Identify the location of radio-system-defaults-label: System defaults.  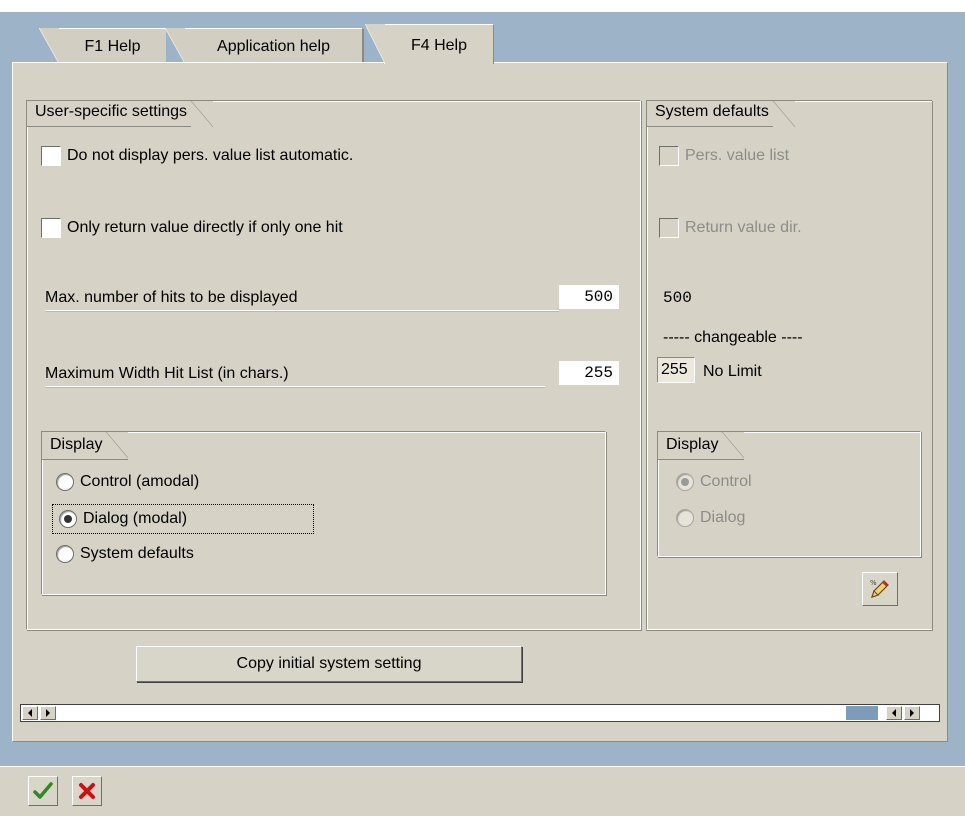
(137, 553).